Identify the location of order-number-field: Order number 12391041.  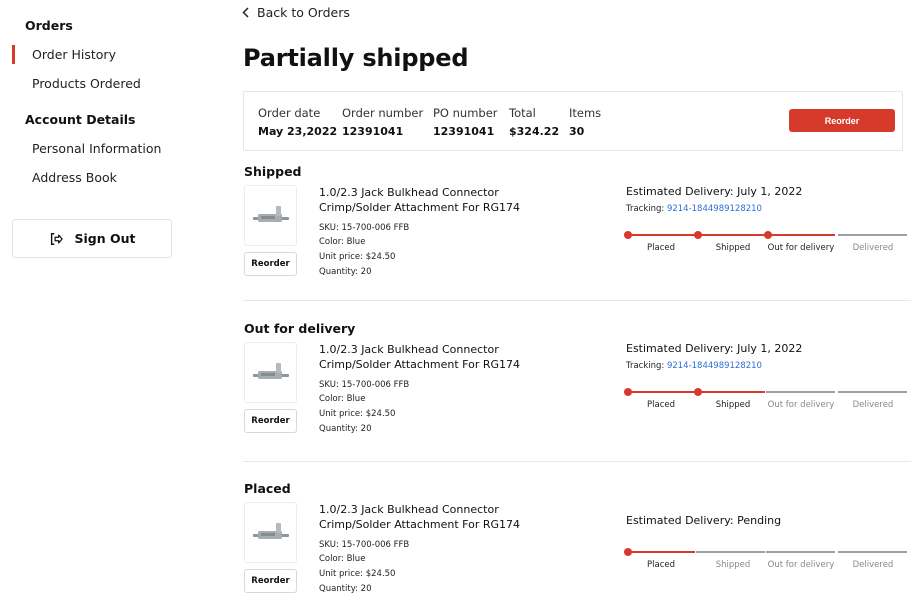
(382, 122).